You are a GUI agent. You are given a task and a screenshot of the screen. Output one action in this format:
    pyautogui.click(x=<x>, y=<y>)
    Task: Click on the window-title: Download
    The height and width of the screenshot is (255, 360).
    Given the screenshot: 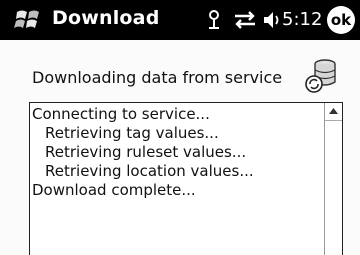 What is the action you would take?
    pyautogui.click(x=106, y=18)
    